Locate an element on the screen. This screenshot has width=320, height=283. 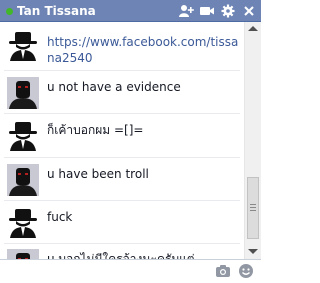
message-item: ก็เค้าบอกผม =[]= is located at coordinates (122, 136).